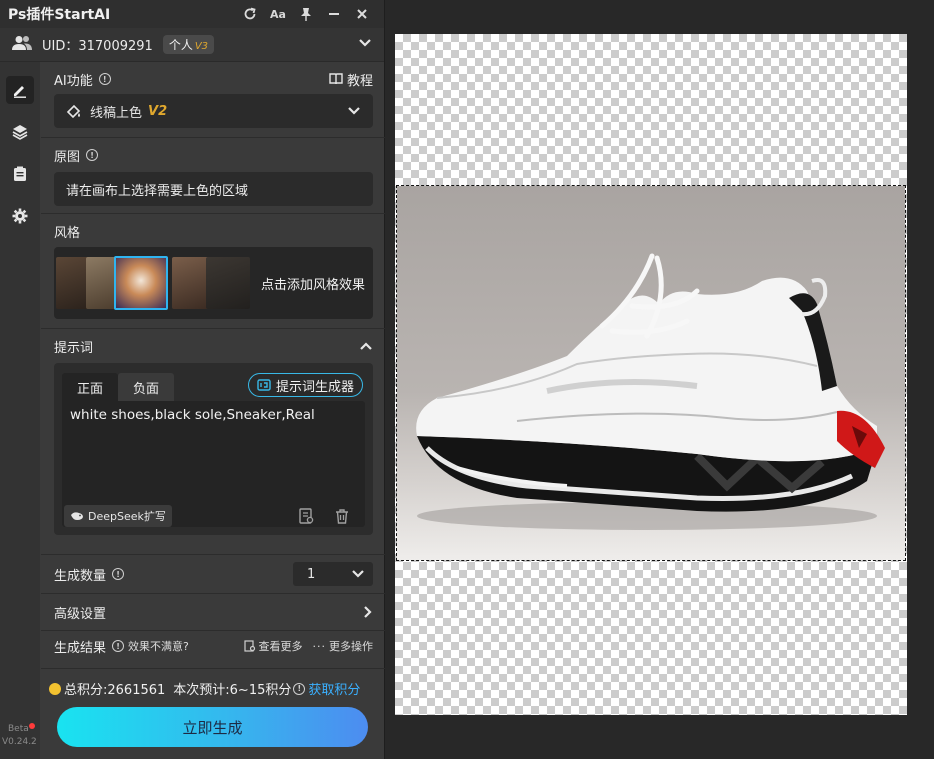 The height and width of the screenshot is (759, 934). I want to click on version-label: V0.24.2, so click(19, 742).